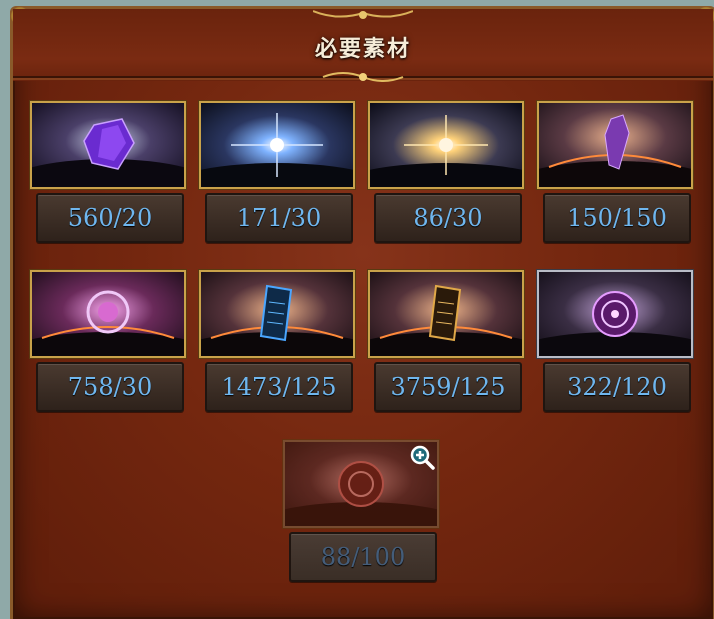  I want to click on material-count: 3759/125, so click(448, 387).